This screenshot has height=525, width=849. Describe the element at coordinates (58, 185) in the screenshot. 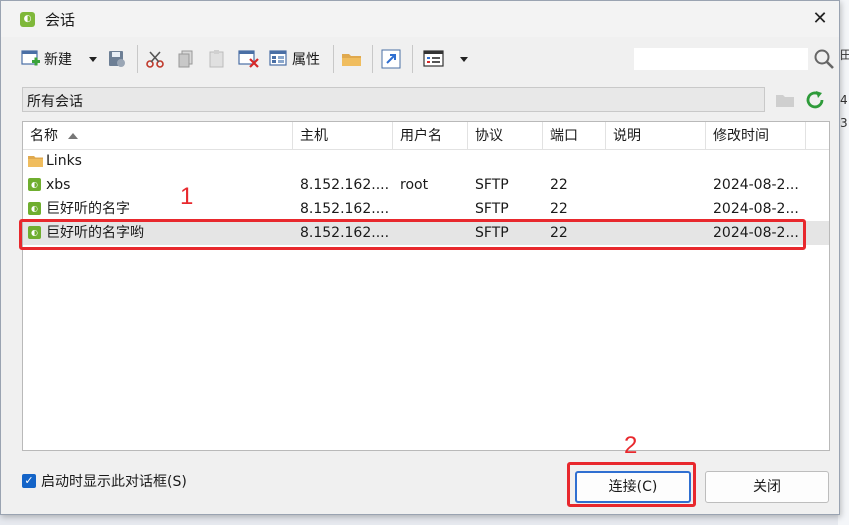

I see `session-name: xbs` at that location.